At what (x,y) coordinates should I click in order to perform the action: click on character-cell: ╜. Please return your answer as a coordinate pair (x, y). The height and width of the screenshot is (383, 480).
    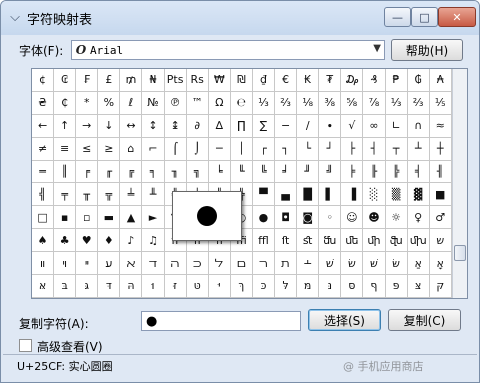
    Looking at the image, I should click on (308, 172).